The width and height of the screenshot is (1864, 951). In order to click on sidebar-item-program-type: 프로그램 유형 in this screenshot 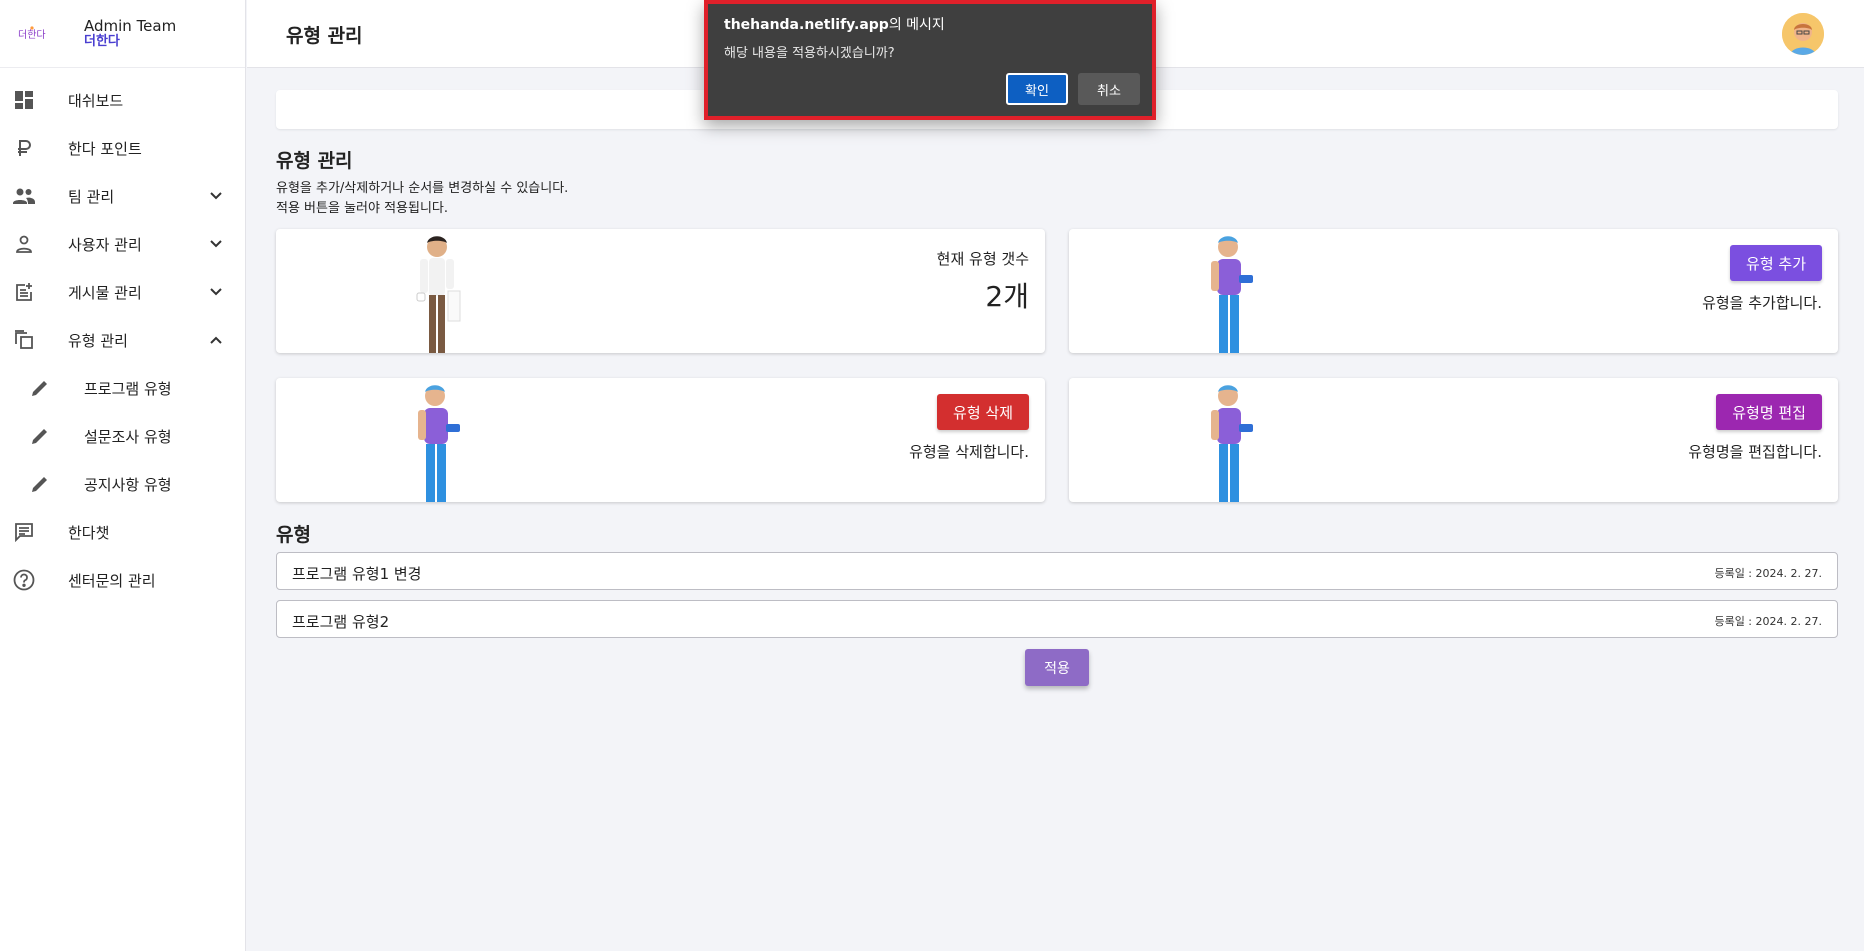, I will do `click(122, 388)`.